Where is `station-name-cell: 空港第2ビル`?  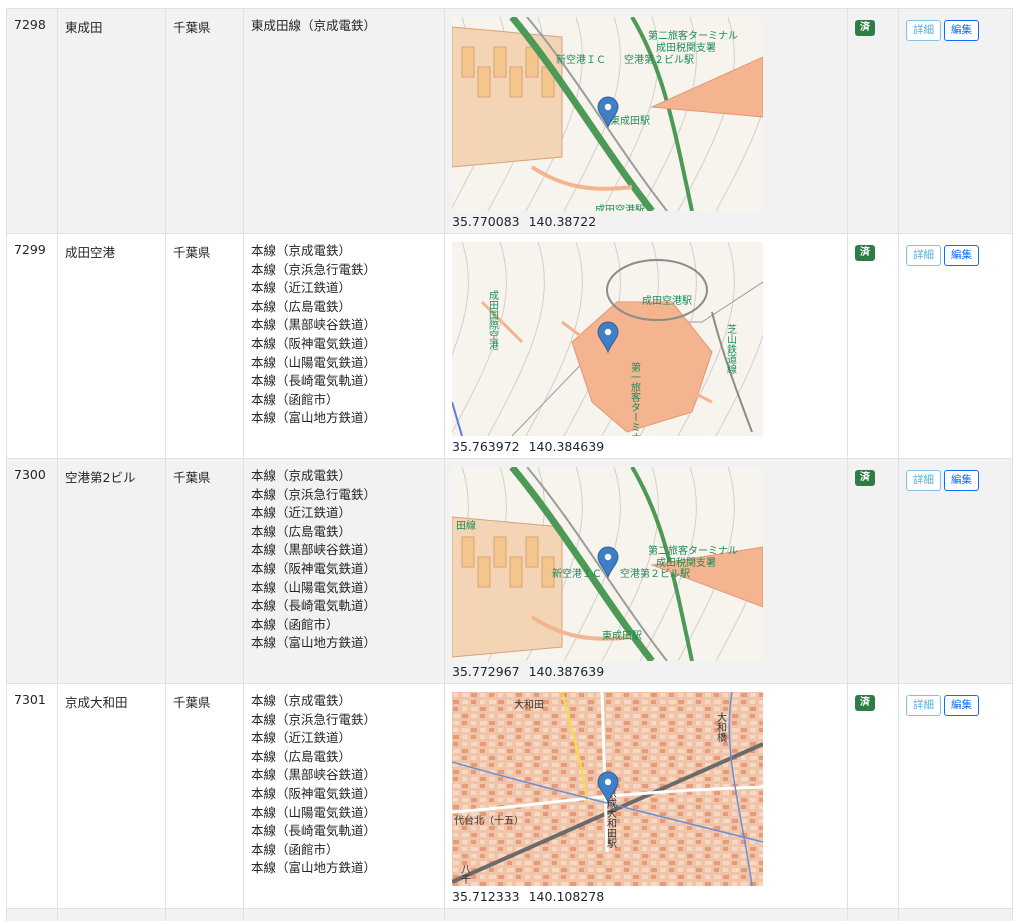 station-name-cell: 空港第2ビル is located at coordinates (111, 571).